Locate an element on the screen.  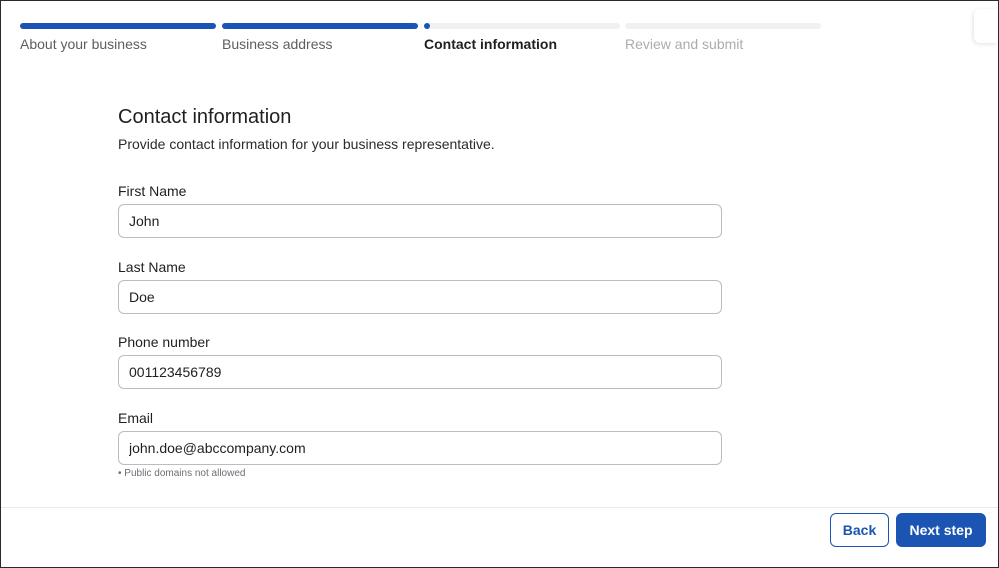
last-name-field-group: Last Name is located at coordinates (420, 286).